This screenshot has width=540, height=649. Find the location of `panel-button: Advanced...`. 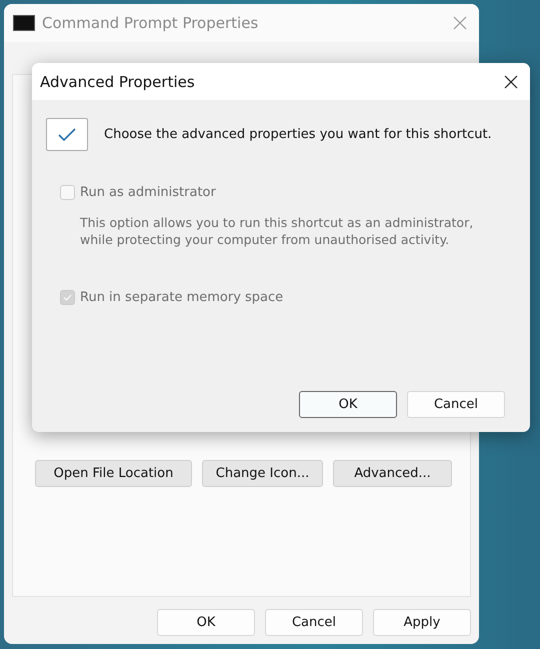

panel-button: Advanced... is located at coordinates (392, 473).